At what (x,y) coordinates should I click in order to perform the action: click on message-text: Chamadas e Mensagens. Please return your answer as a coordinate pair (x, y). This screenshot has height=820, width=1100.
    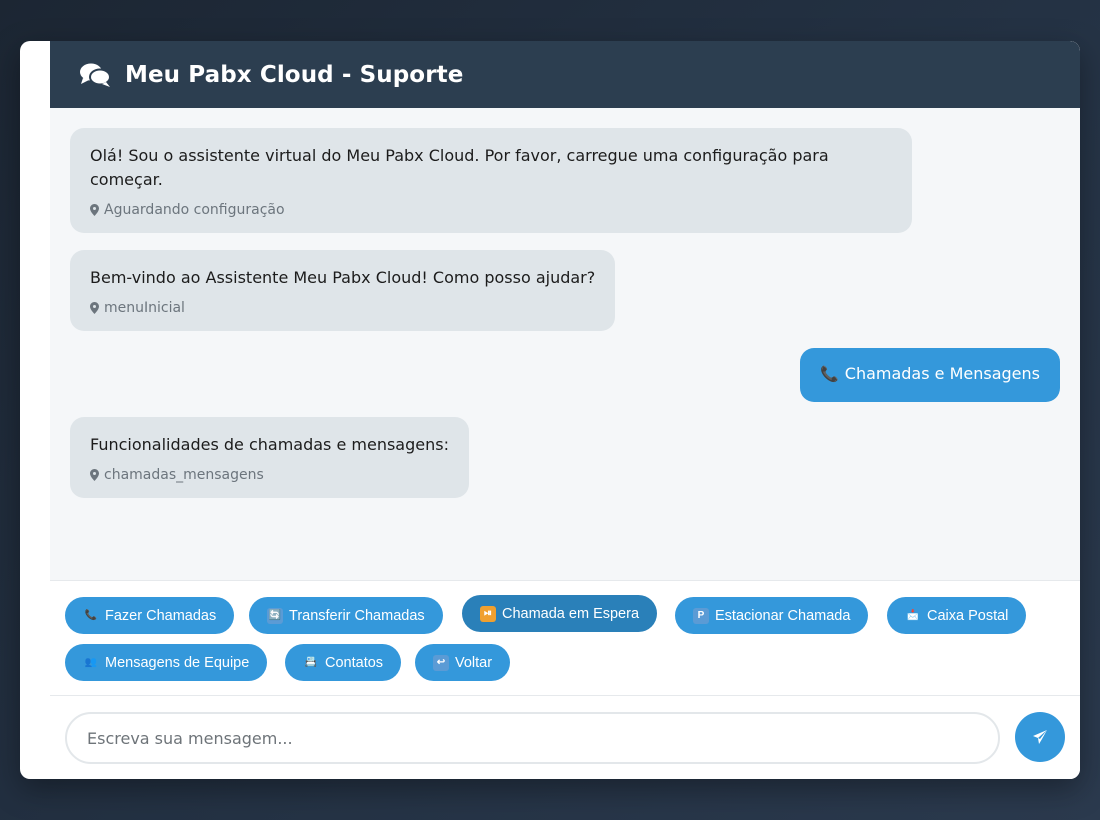
    Looking at the image, I should click on (942, 373).